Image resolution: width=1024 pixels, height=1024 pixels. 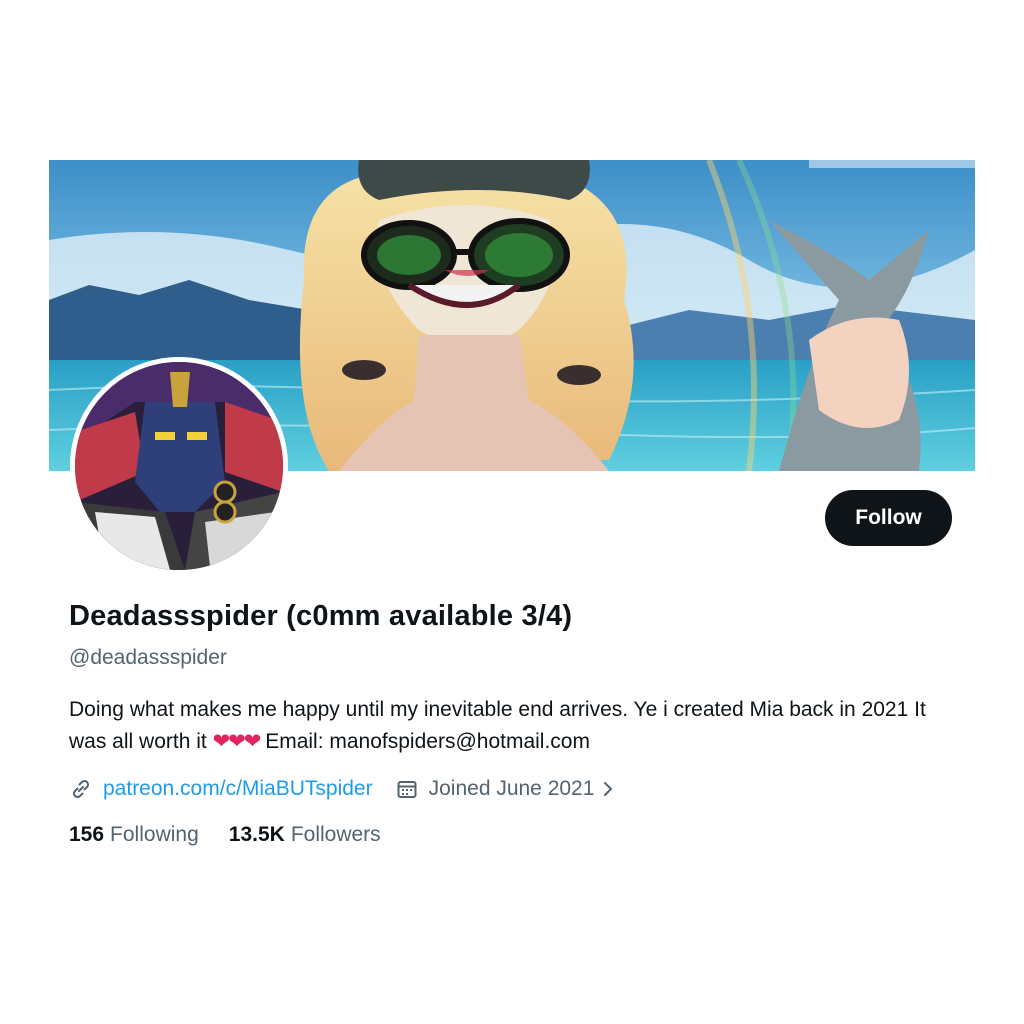 What do you see at coordinates (407, 789) in the screenshot?
I see `calendar-icon` at bounding box center [407, 789].